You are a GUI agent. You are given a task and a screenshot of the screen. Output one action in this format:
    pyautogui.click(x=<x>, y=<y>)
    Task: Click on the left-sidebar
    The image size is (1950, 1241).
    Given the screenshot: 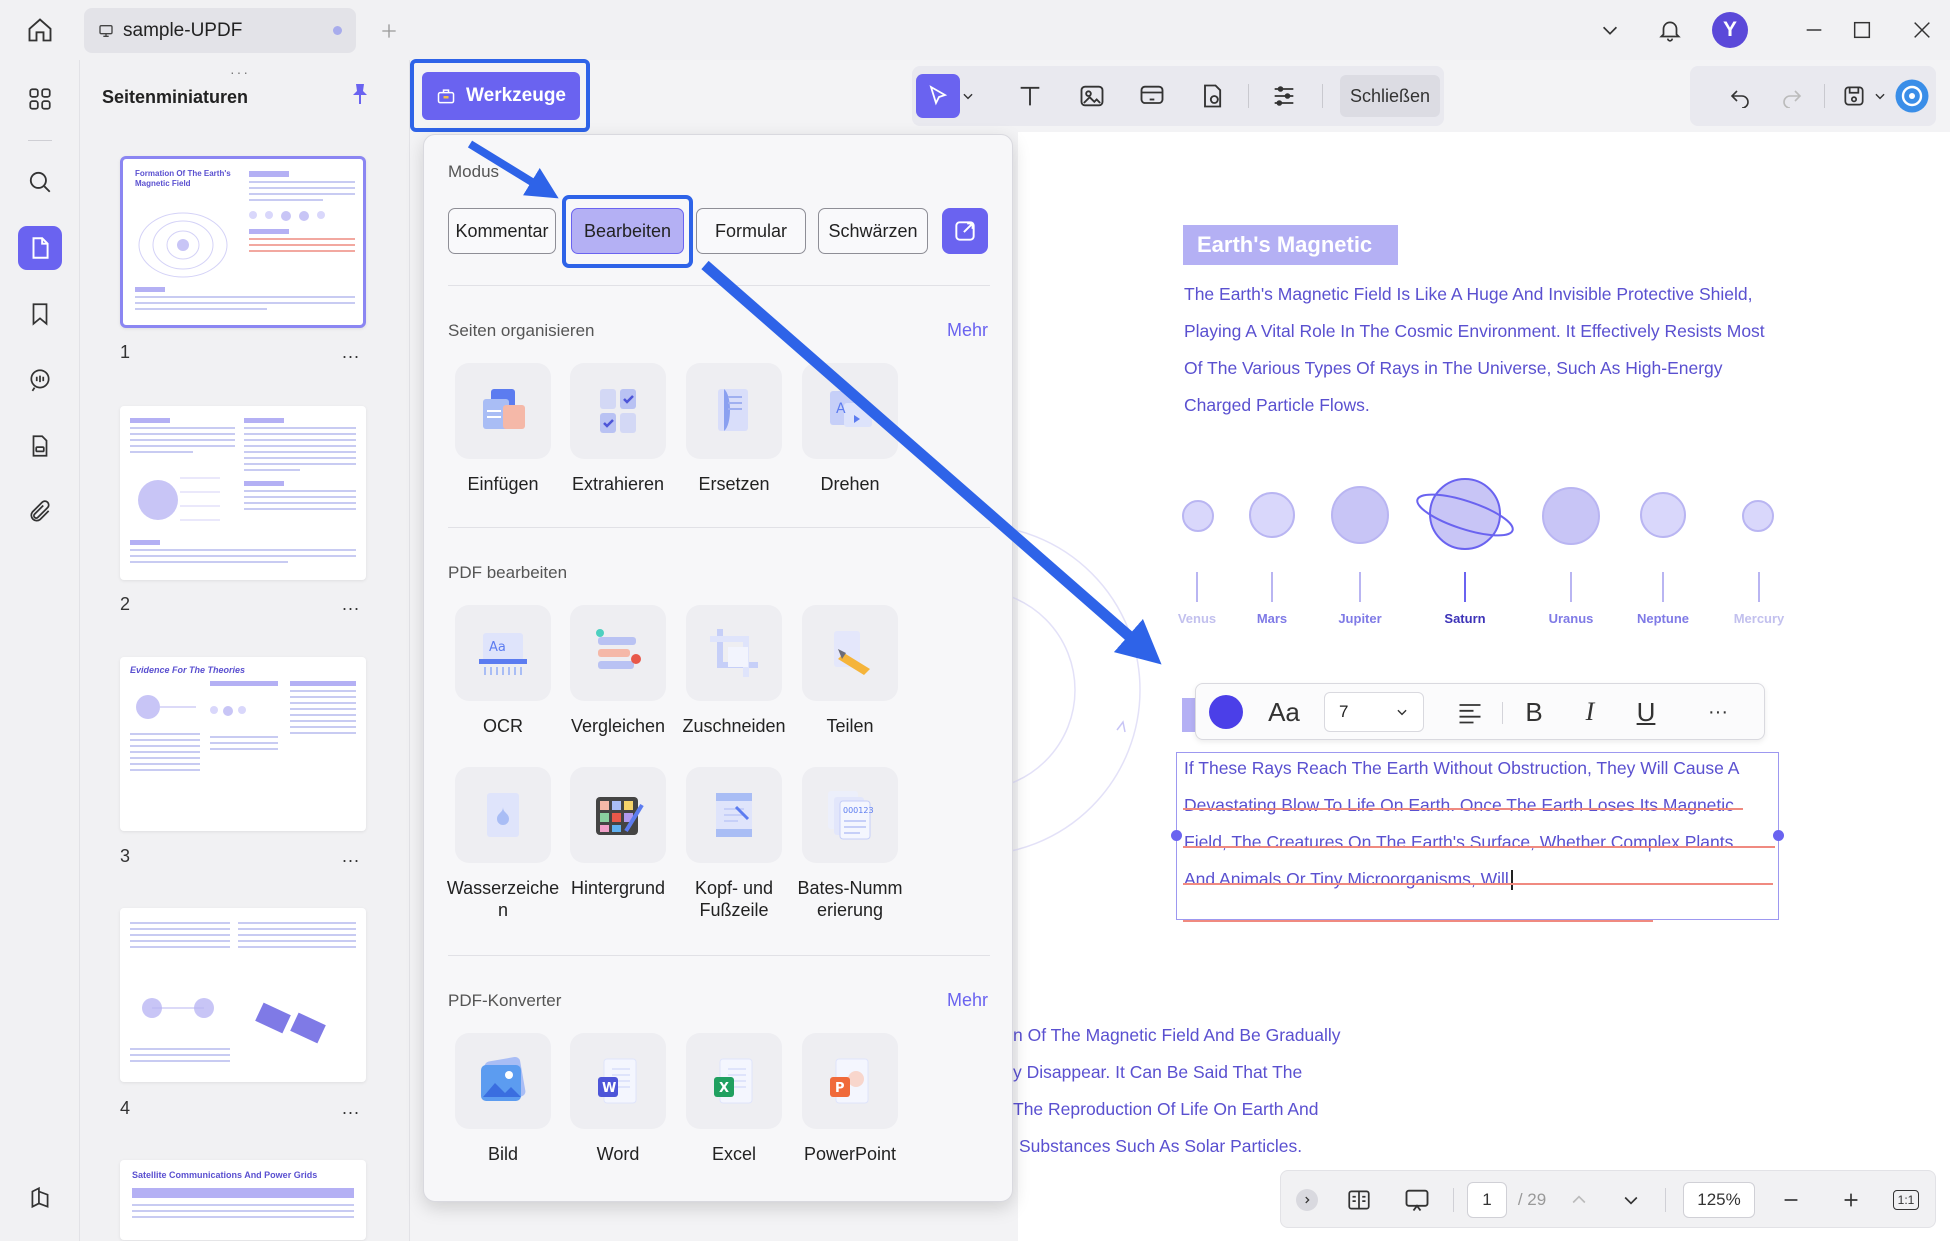 What is the action you would take?
    pyautogui.click(x=40, y=650)
    